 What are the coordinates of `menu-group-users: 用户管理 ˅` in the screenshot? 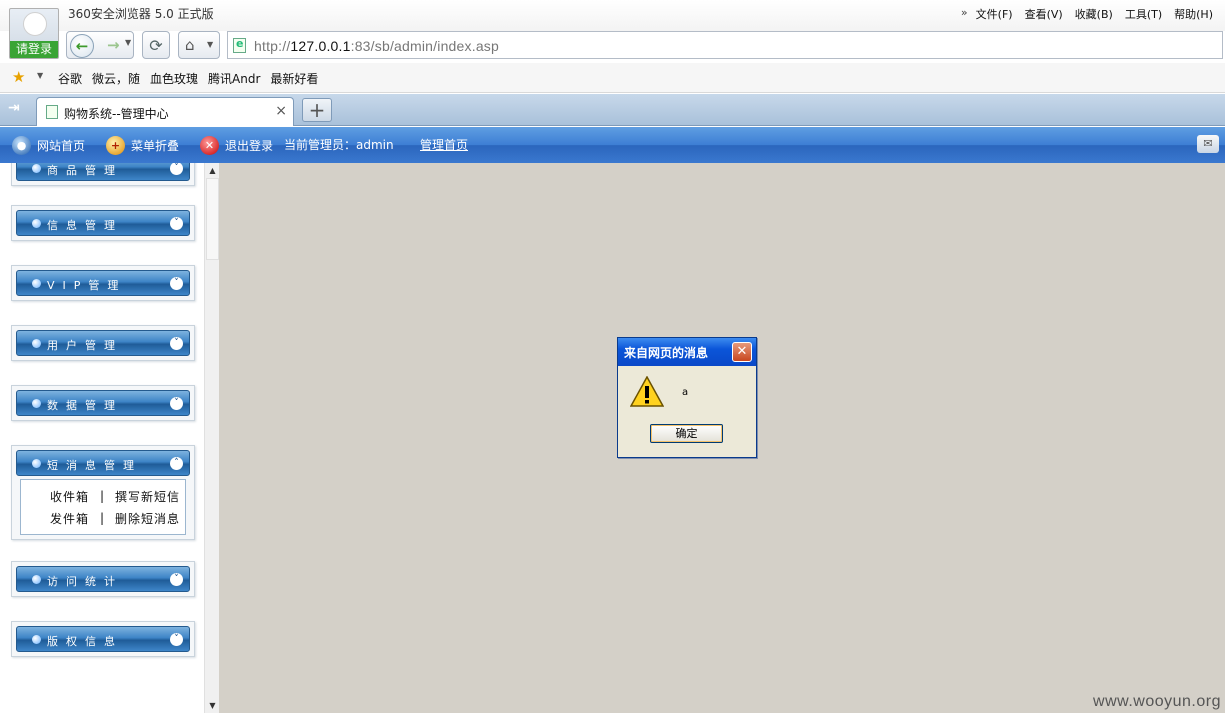 It's located at (103, 343).